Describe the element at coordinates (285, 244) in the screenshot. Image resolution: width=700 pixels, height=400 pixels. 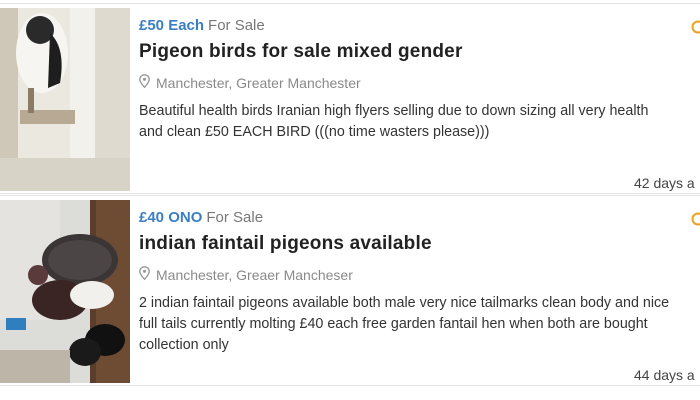
I see `listing-title: indian faintail pigeons available` at that location.